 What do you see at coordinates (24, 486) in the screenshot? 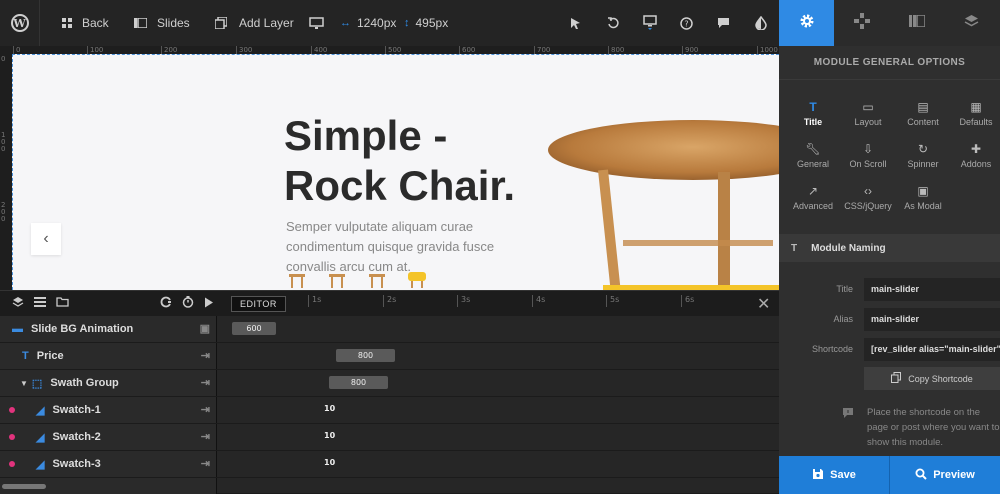
I see `horizontal-scrollbar` at bounding box center [24, 486].